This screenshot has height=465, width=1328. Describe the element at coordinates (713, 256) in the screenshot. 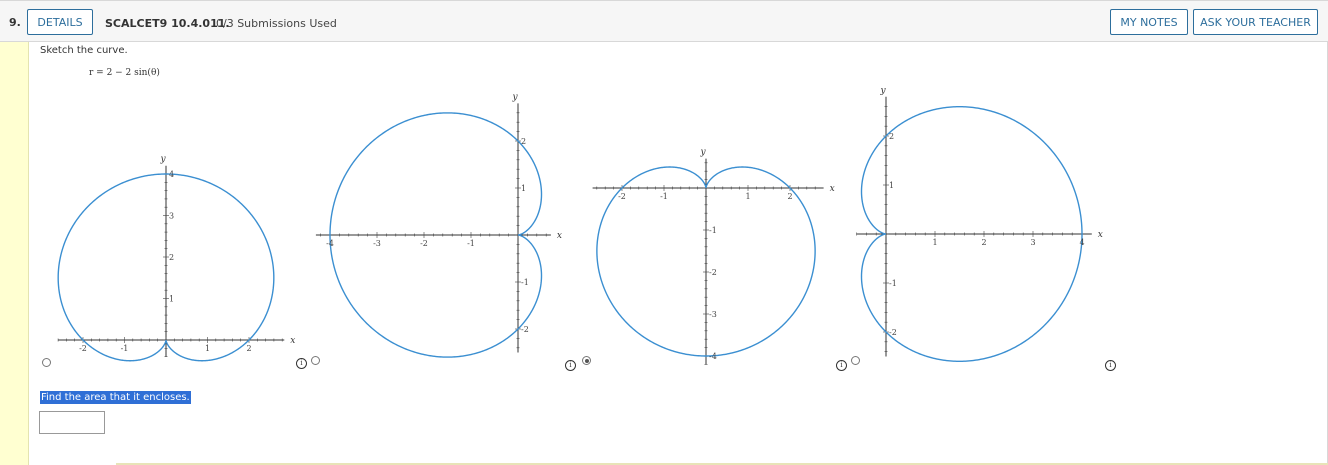

I see `graph-option-c: -2 -1 1 2 -1 -2 -3 -4 x y` at that location.